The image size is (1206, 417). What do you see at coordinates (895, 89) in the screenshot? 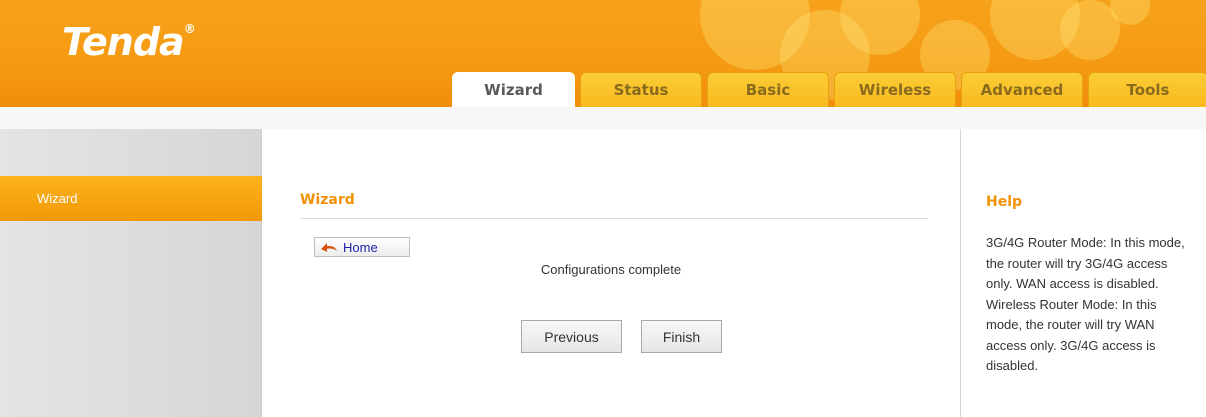
I see `tab-wireless: Wireless` at bounding box center [895, 89].